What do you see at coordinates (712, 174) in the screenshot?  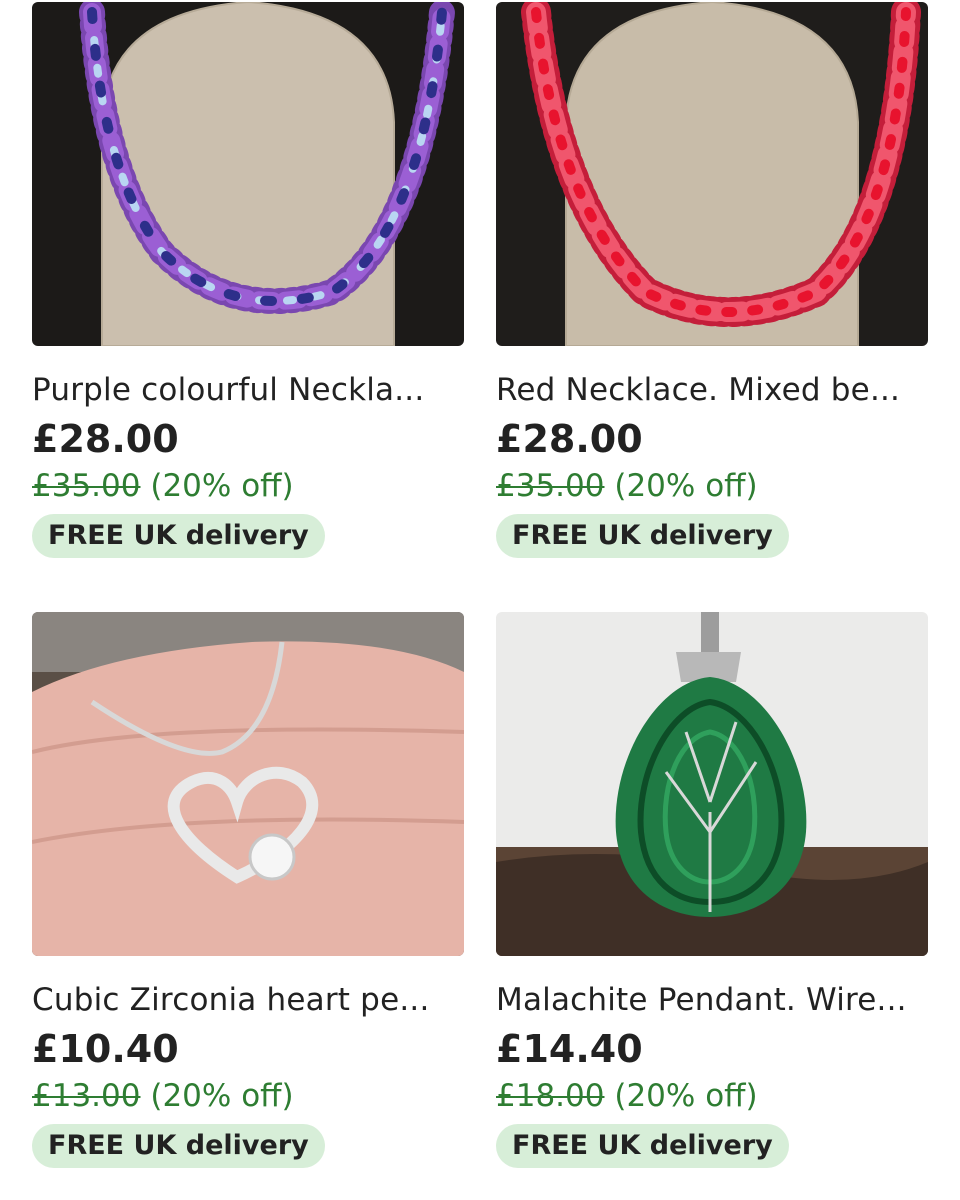 I see `product-image-red-necklace` at bounding box center [712, 174].